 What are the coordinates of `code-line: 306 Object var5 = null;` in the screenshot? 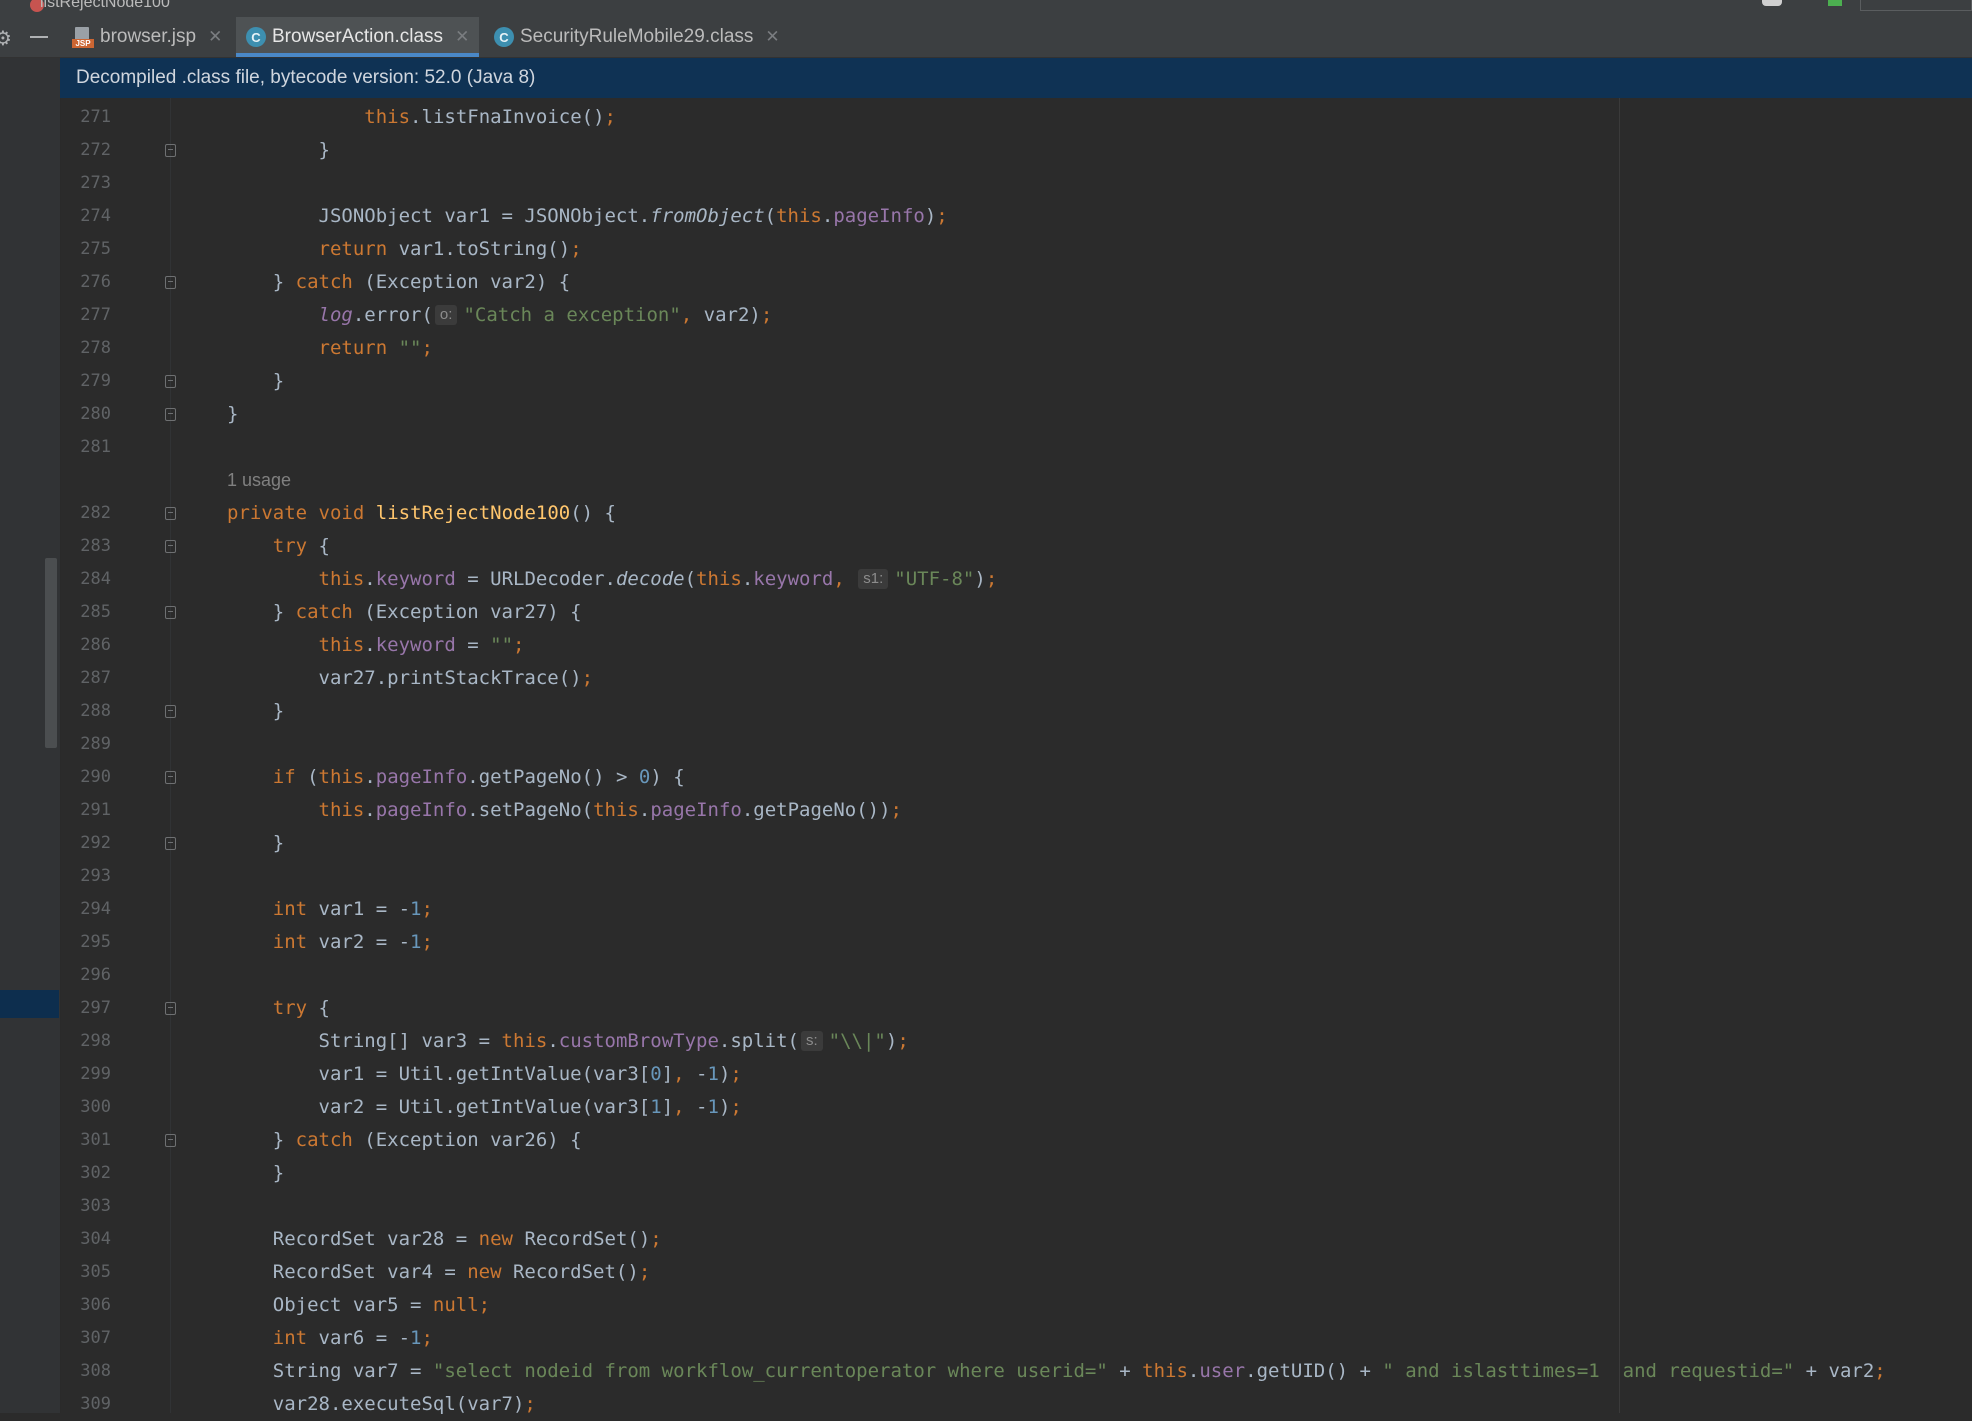 It's located at (1016, 1305).